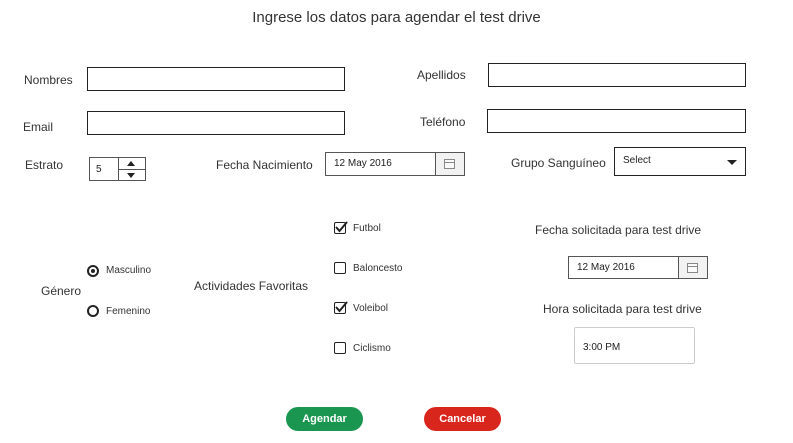 The image size is (793, 443). What do you see at coordinates (732, 162) in the screenshot?
I see `chevron-down-icon` at bounding box center [732, 162].